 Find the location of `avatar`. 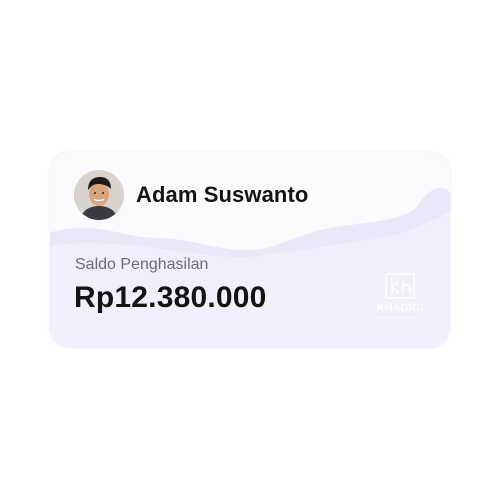

avatar is located at coordinates (99, 195).